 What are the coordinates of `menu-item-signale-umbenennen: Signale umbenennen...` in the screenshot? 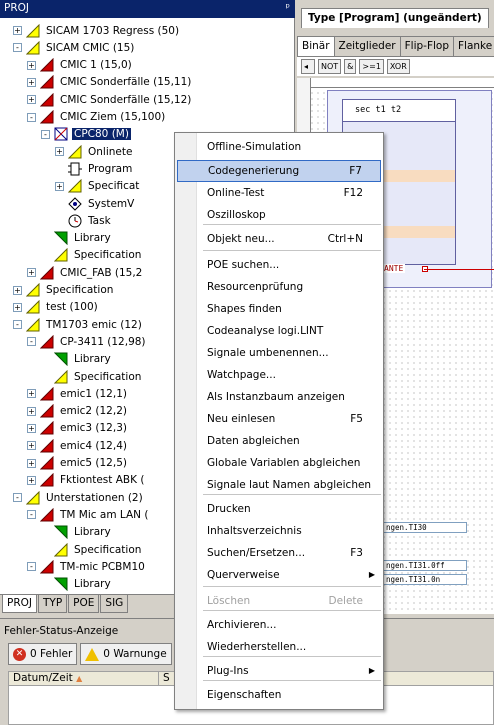 It's located at (279, 353).